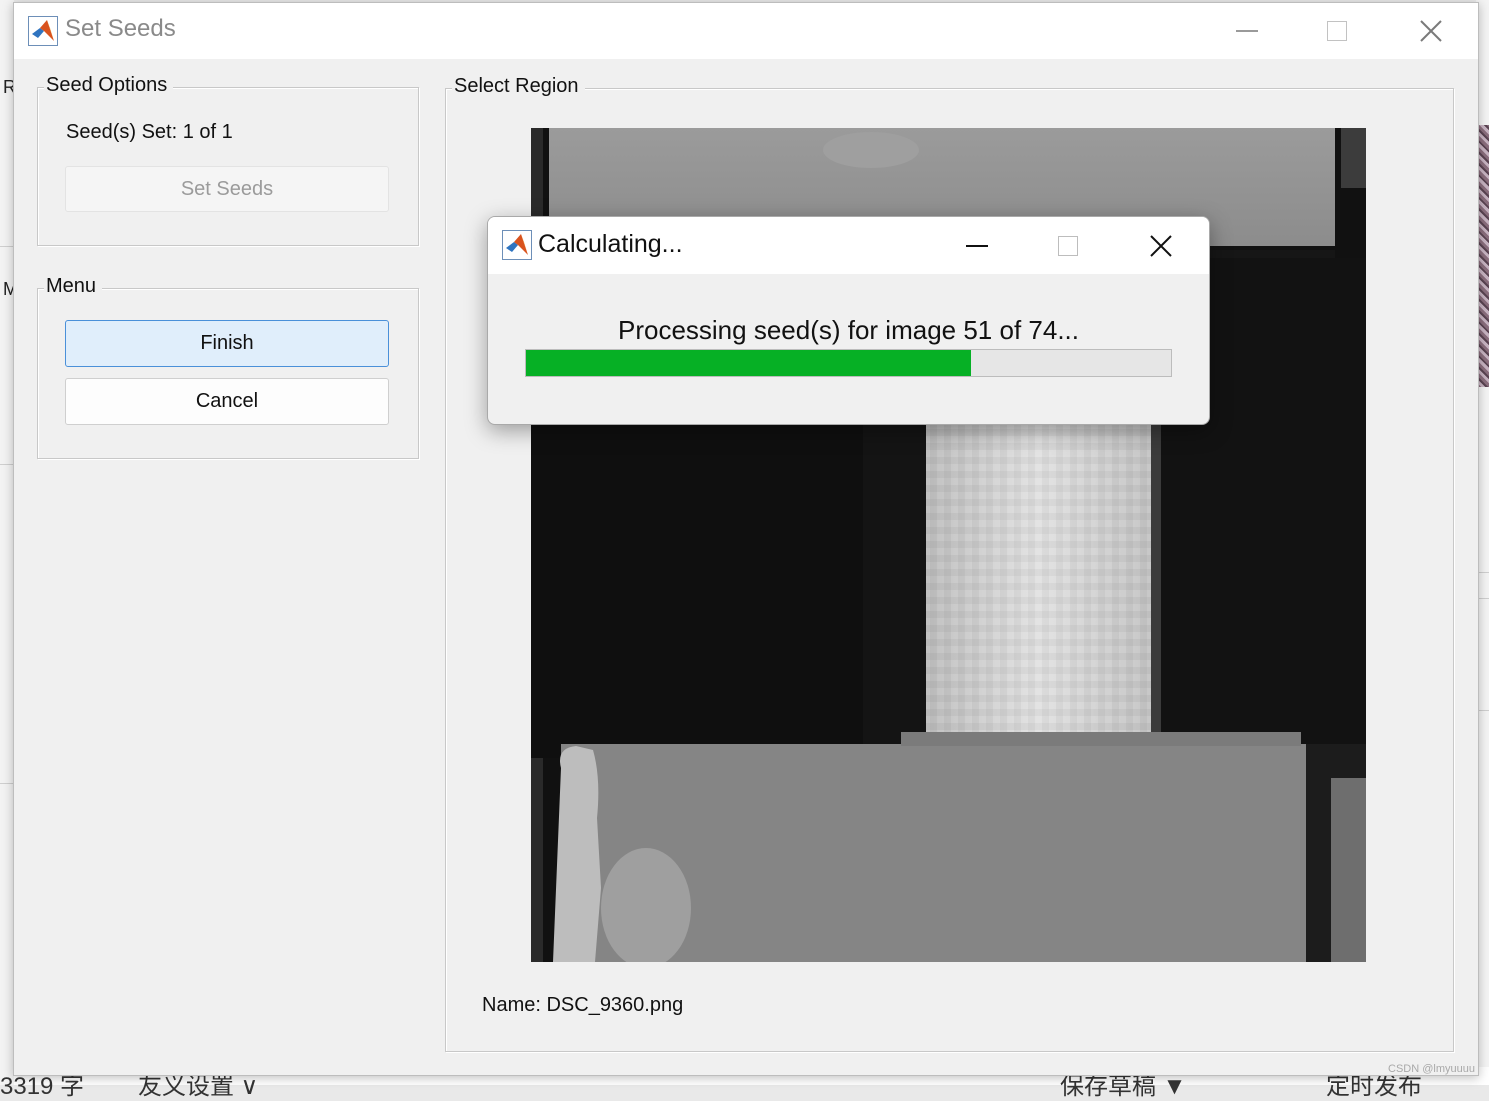 The image size is (1489, 1101). What do you see at coordinates (1431, 1069) in the screenshot?
I see `watermark: CSDN @lmyuuuu` at bounding box center [1431, 1069].